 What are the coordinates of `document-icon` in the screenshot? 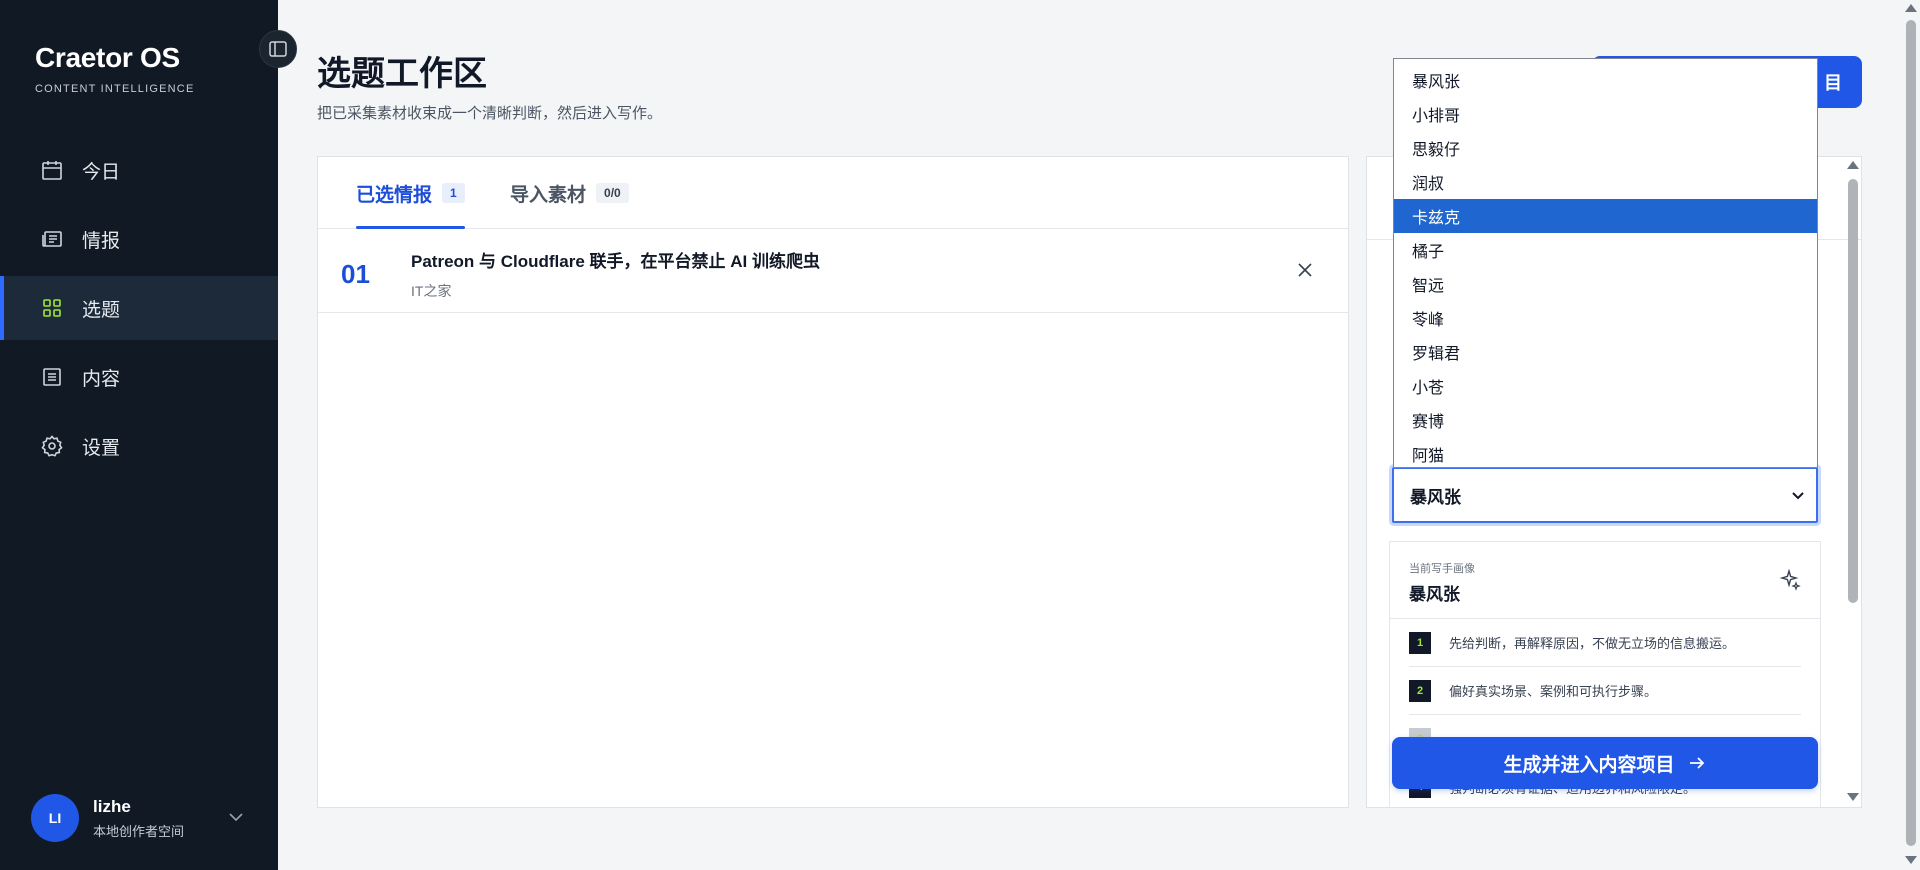 It's located at (52, 377).